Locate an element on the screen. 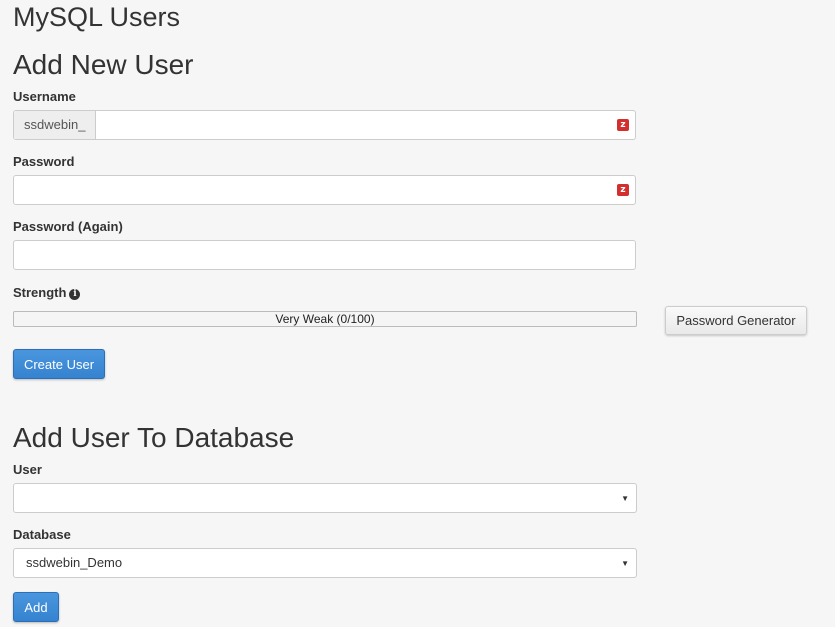 This screenshot has width=835, height=627. password-again-field-group is located at coordinates (324, 255).